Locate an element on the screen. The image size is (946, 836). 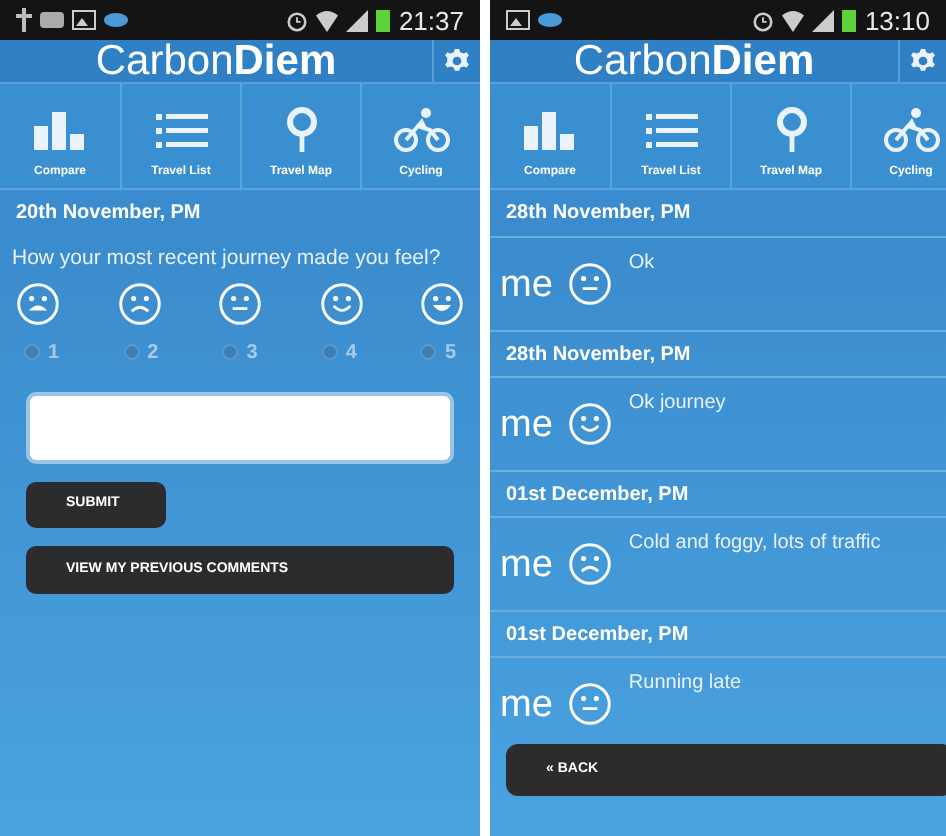
journey-date: 20th November, PM is located at coordinates (108, 214).